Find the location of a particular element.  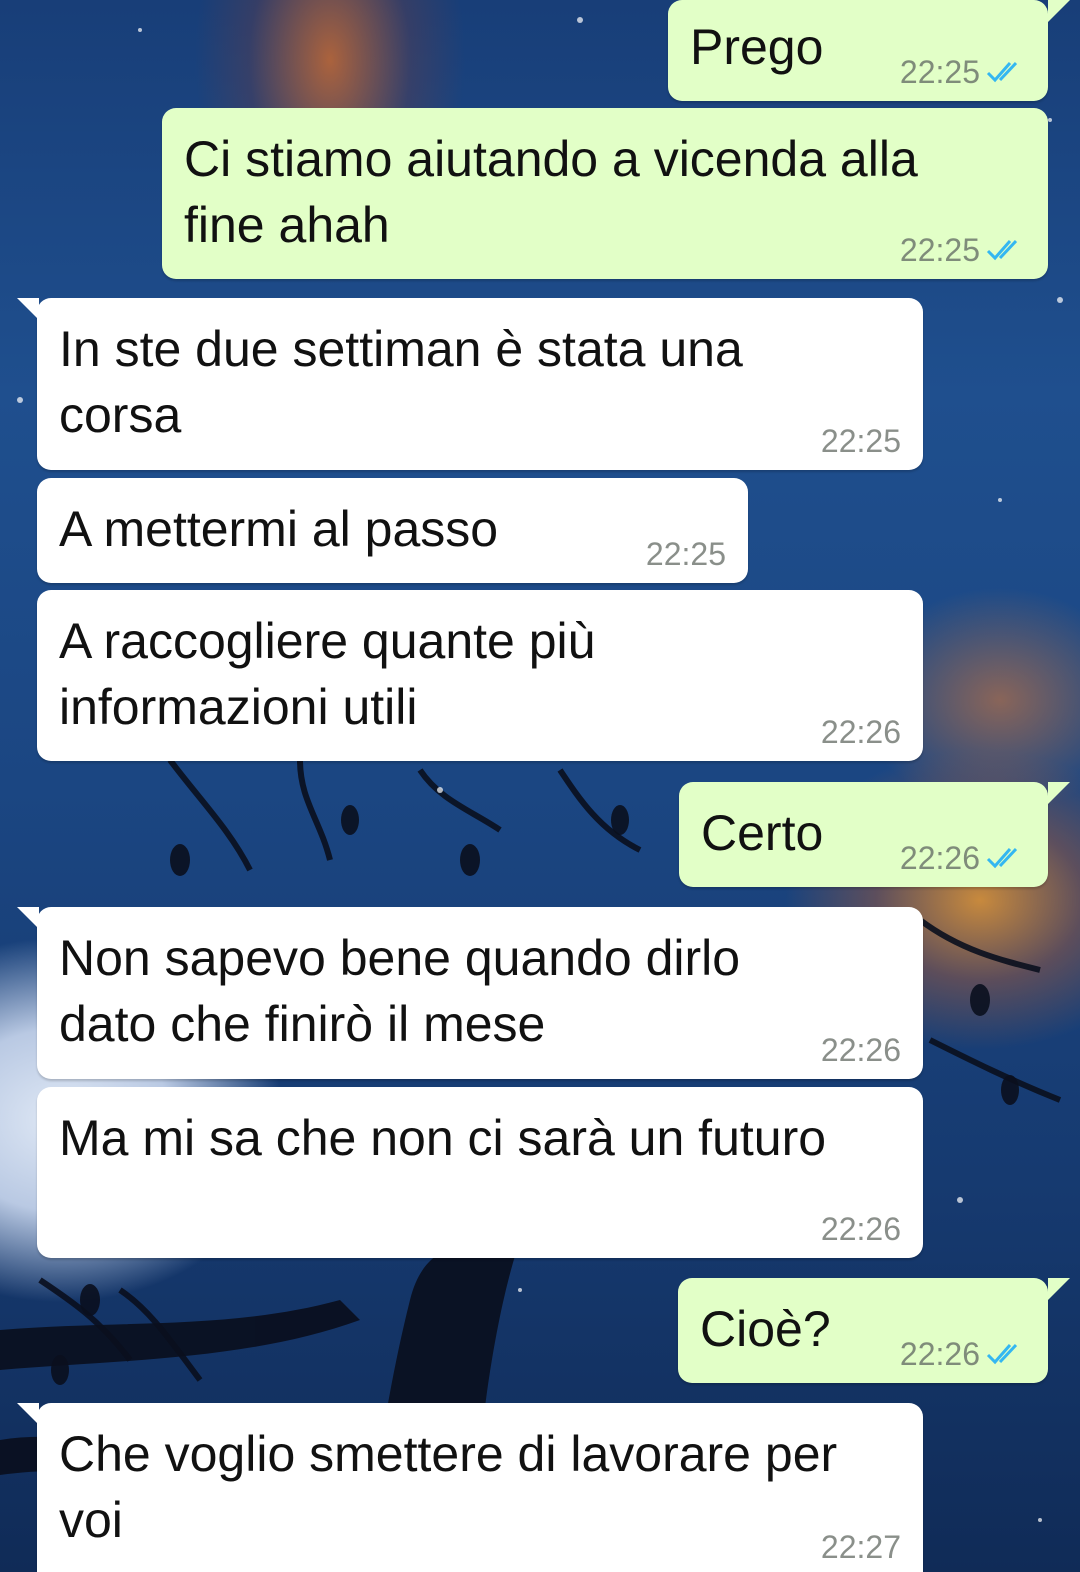

message-text: A mettermi al passo is located at coordinates (279, 529).